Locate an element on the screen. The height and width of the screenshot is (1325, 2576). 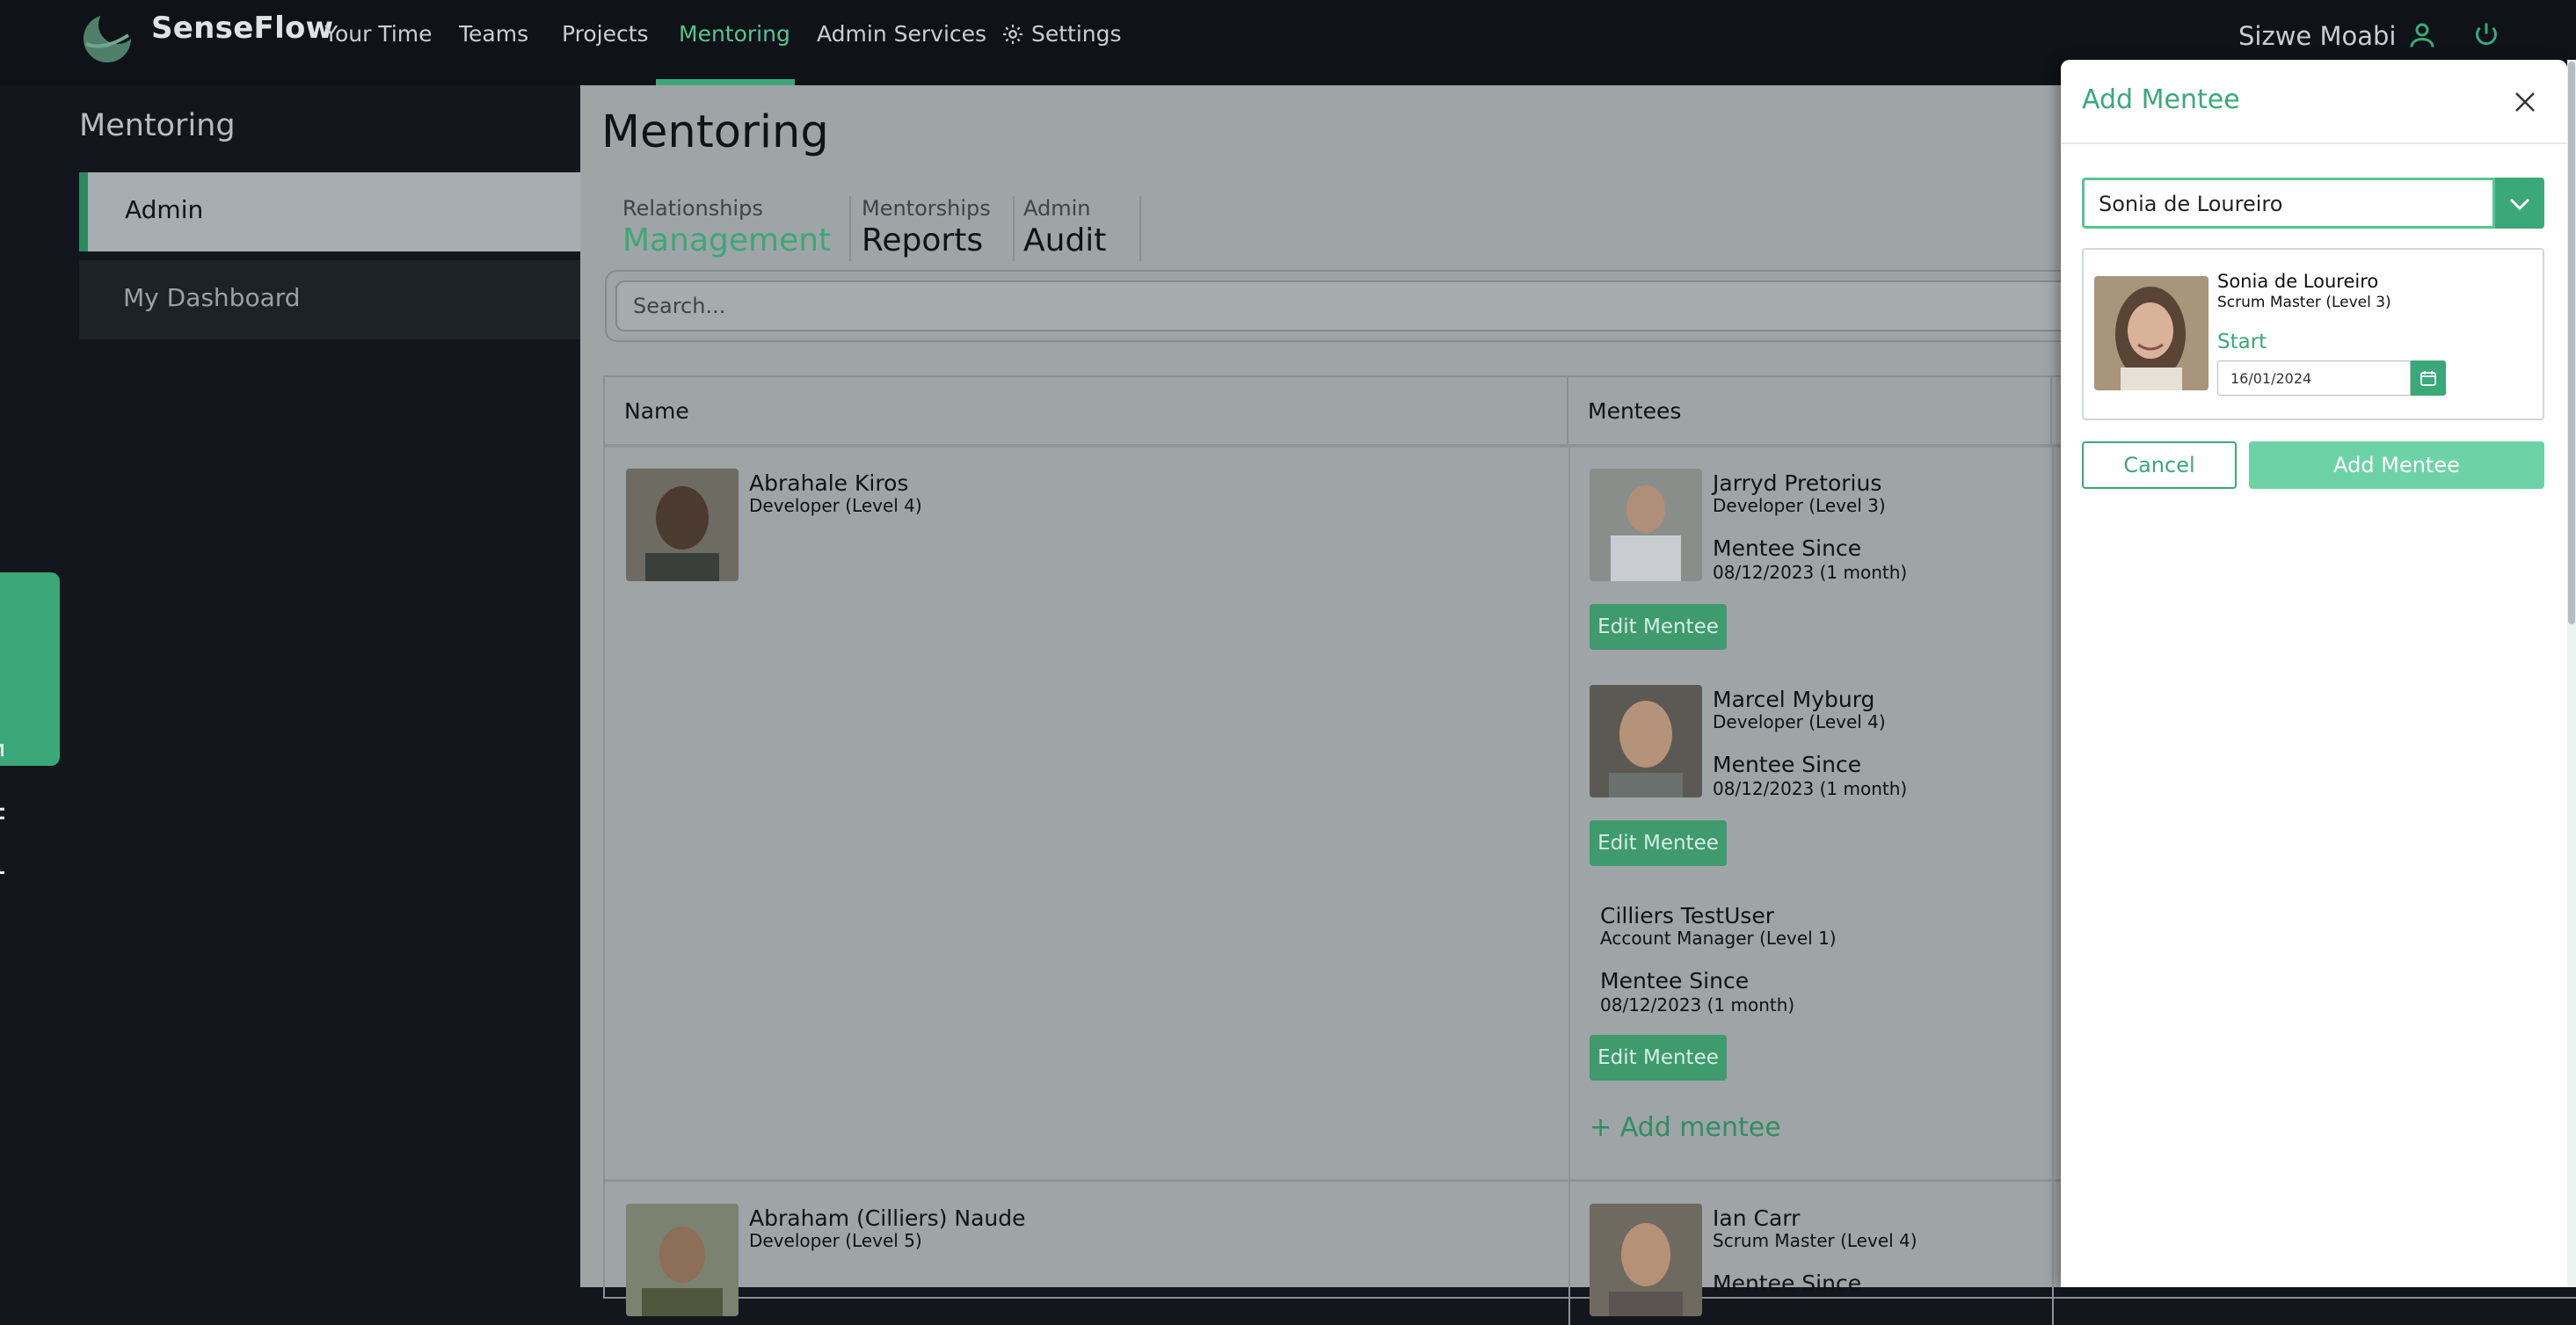
panel-divider is located at coordinates (2314, 143).